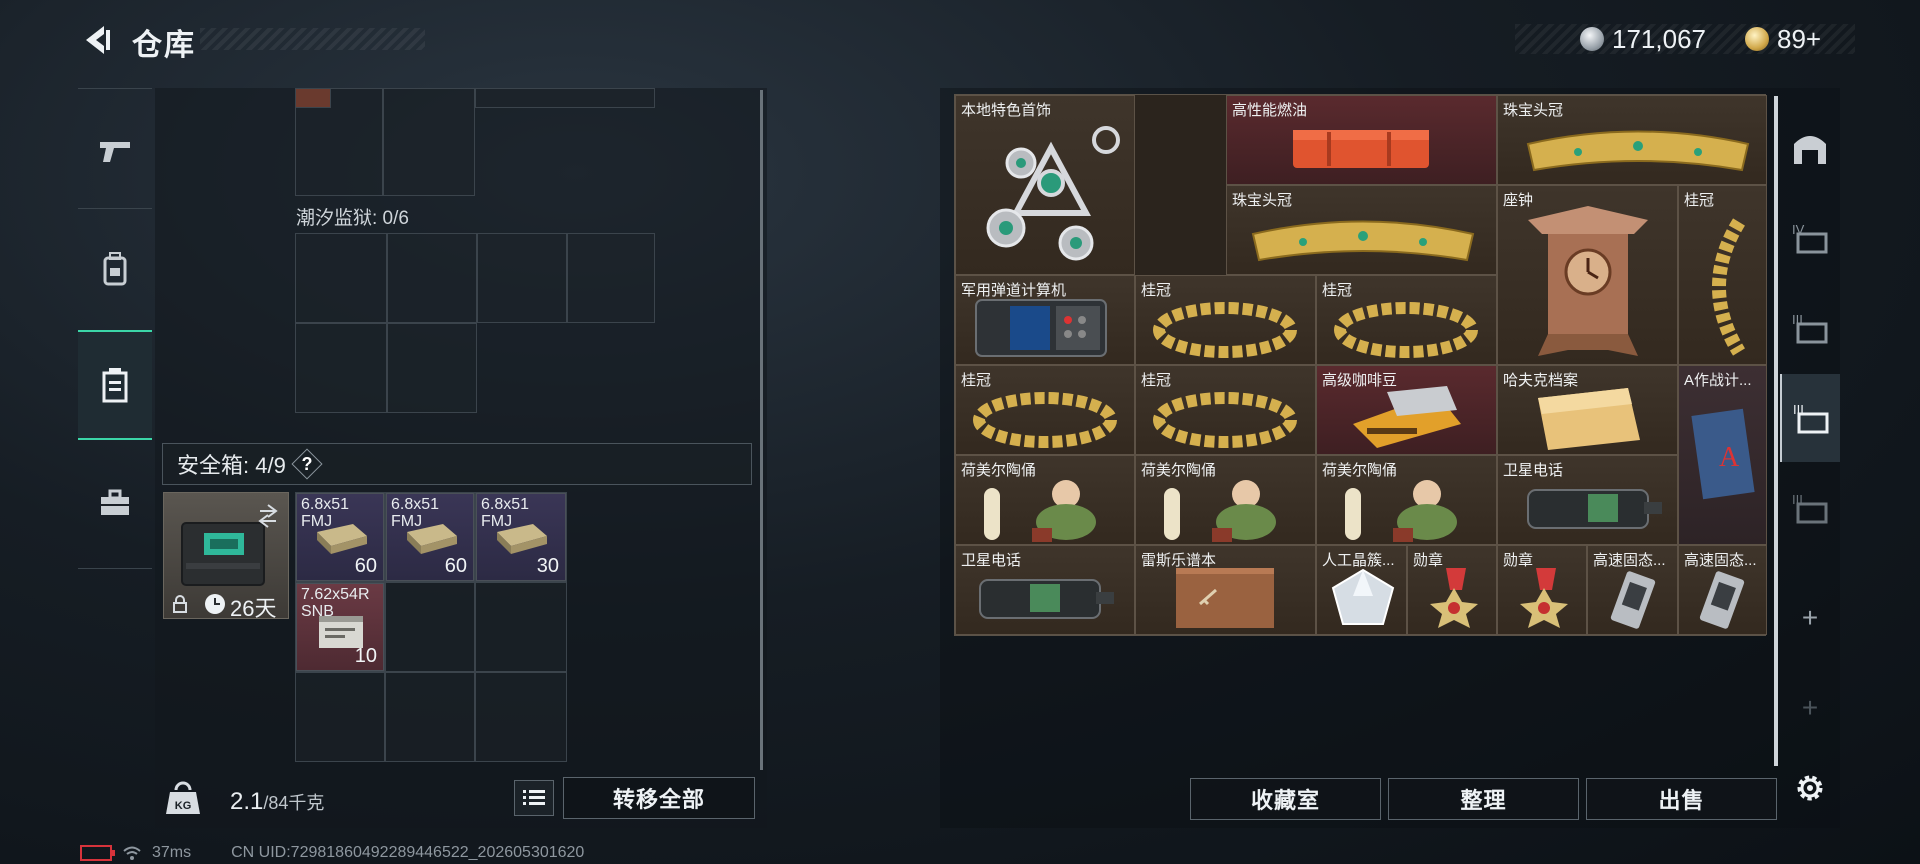 Image resolution: width=1920 pixels, height=864 pixels. What do you see at coordinates (534, 798) in the screenshot?
I see `list-view-button` at bounding box center [534, 798].